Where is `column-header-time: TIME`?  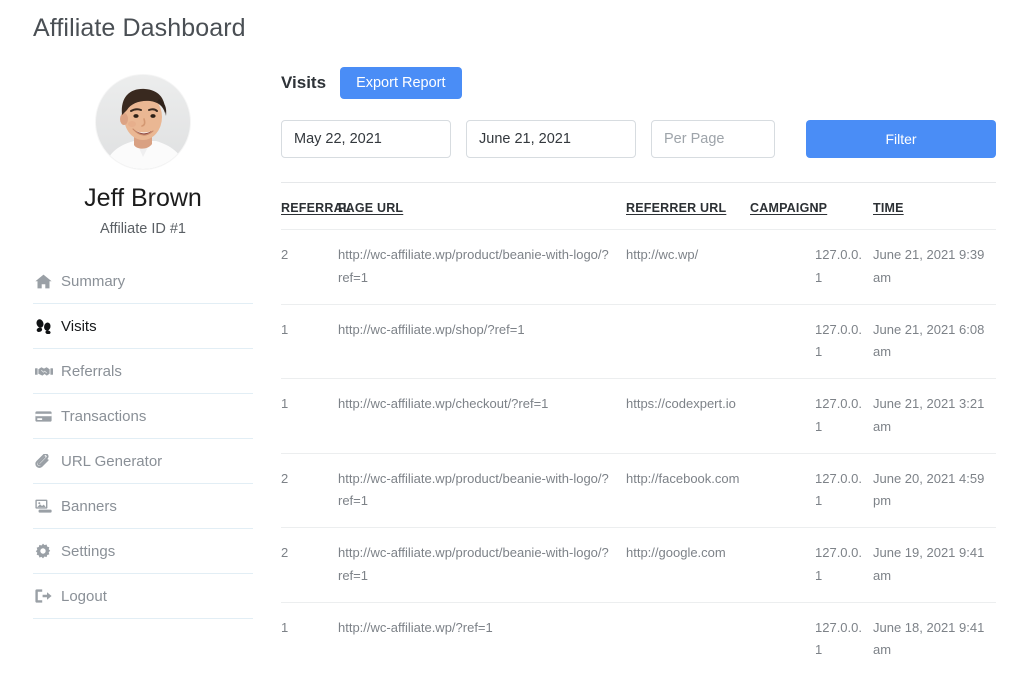 column-header-time: TIME is located at coordinates (934, 215).